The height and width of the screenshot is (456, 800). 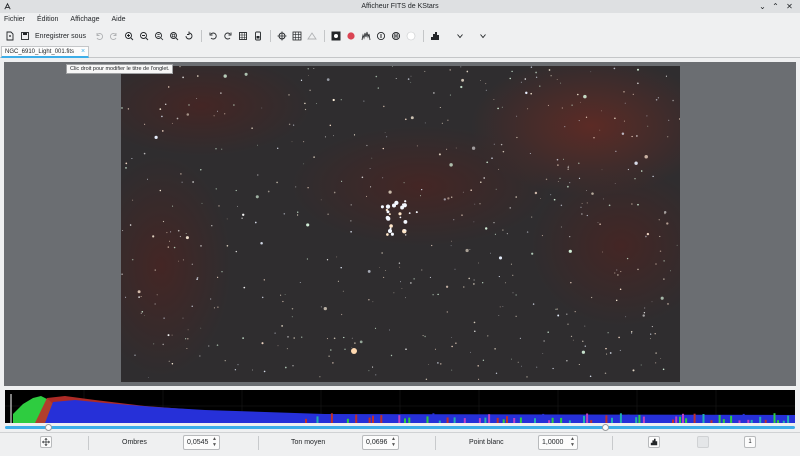 What do you see at coordinates (380, 442) in the screenshot?
I see `midtones-spinbox: 0,0696 ▲ ▼` at bounding box center [380, 442].